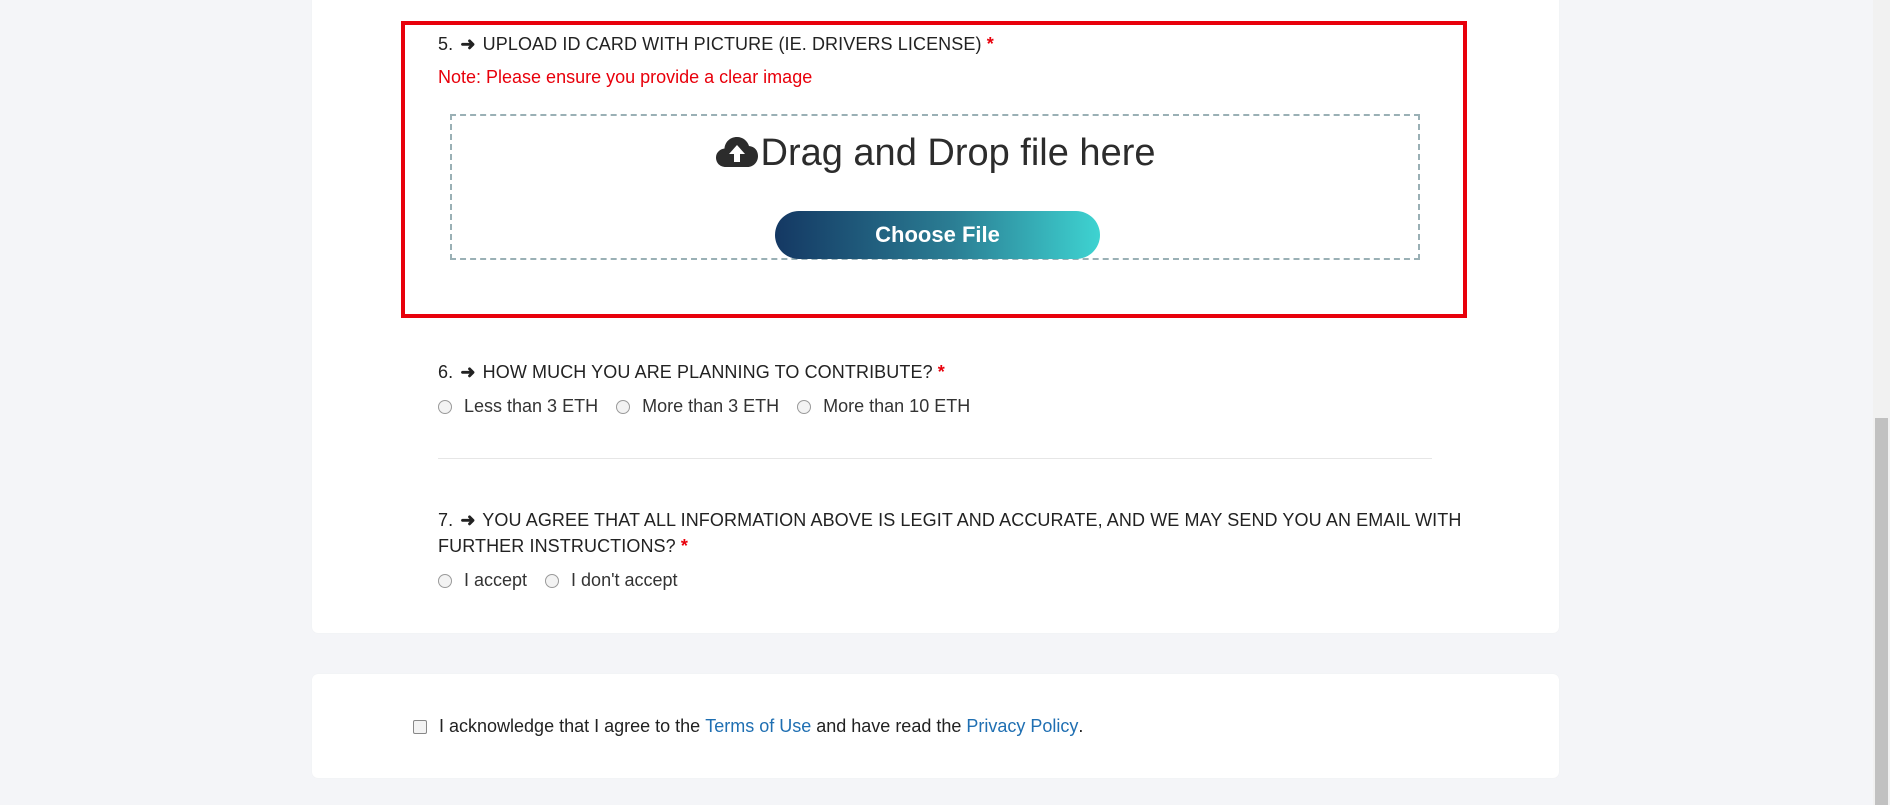 Image resolution: width=1890 pixels, height=805 pixels. What do you see at coordinates (446, 372) in the screenshot?
I see `question-6-number: 6.` at bounding box center [446, 372].